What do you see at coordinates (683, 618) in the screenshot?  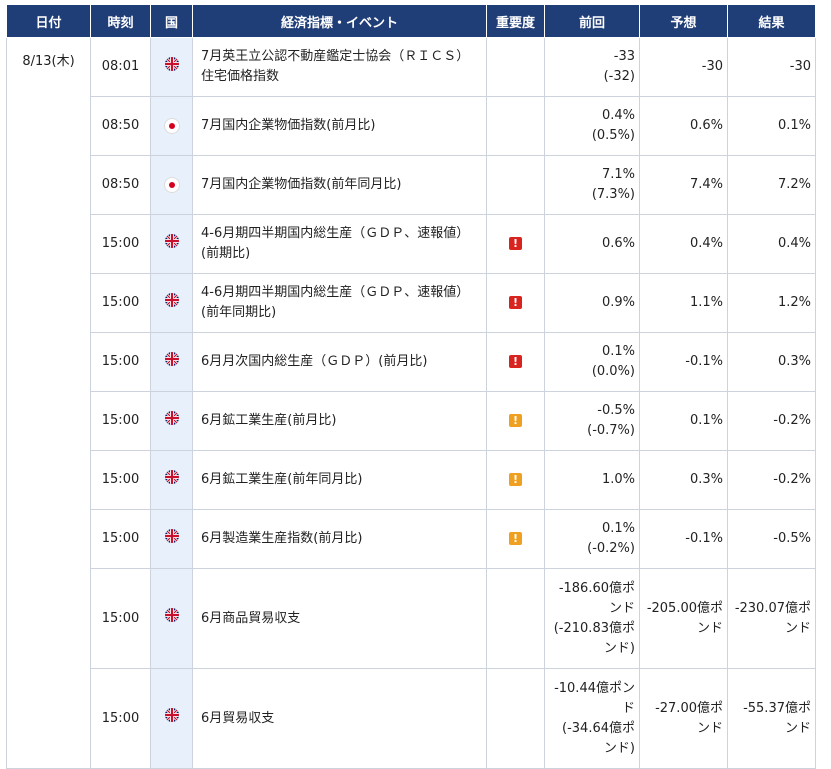 I see `forecast-cell: -205.00億ポンド` at bounding box center [683, 618].